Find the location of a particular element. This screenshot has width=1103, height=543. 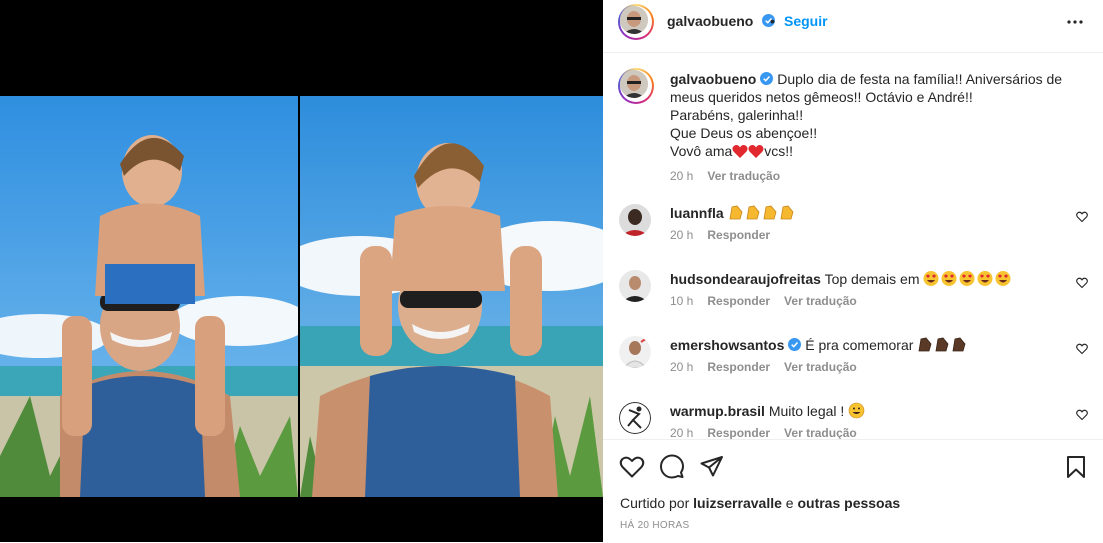

comment-icon is located at coordinates (672, 467).